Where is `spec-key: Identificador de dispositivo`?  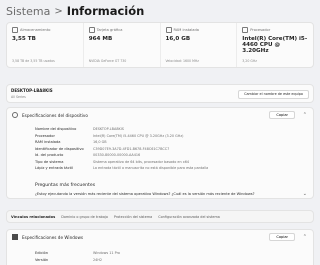
spec-key: Identificador de dispositivo is located at coordinates (59, 148).